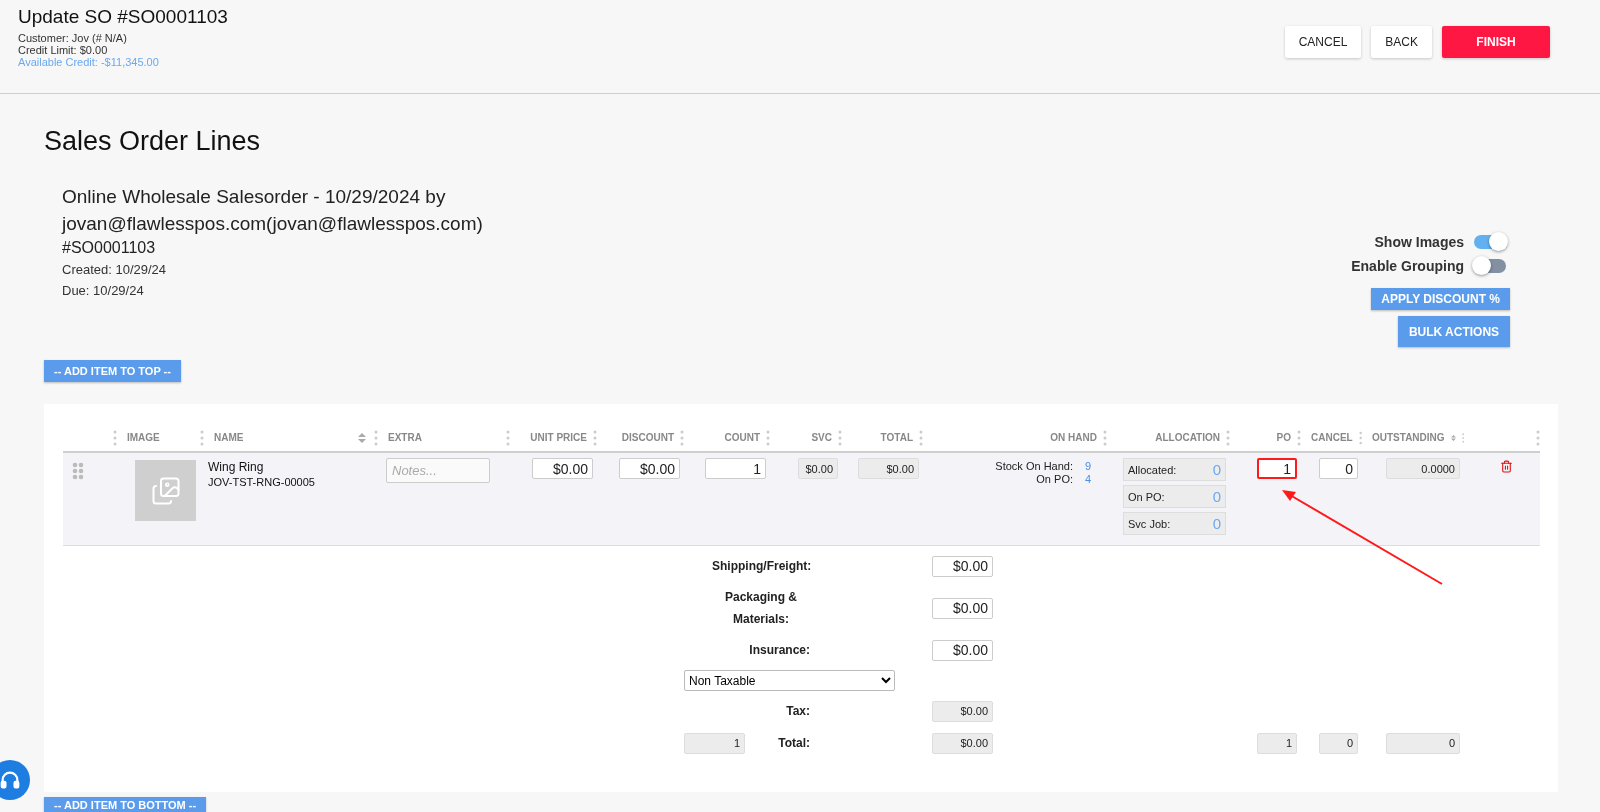 This screenshot has width=1600, height=812. I want to click on header-button: CANCEL, so click(1323, 42).